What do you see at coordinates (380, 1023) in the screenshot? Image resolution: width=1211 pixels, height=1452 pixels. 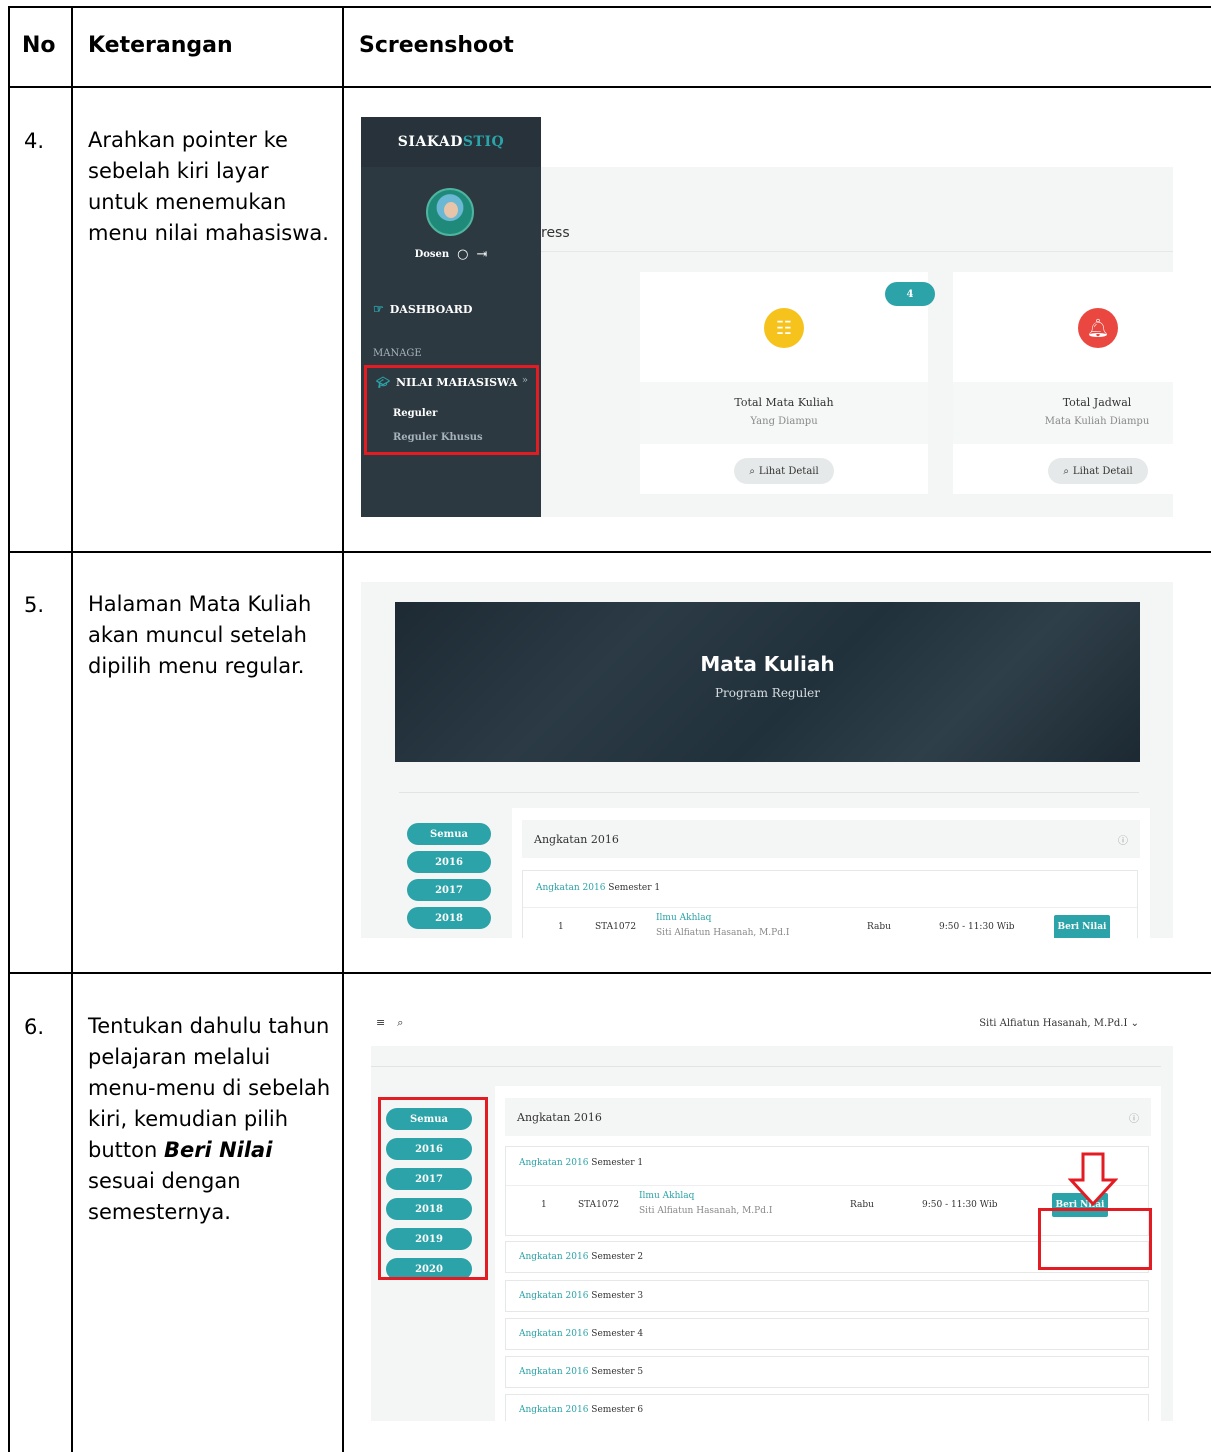 I see `hamburger-icon: ≡` at bounding box center [380, 1023].